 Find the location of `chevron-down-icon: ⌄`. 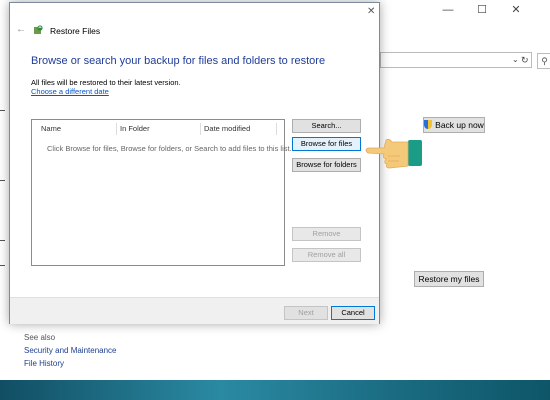

chevron-down-icon: ⌄ is located at coordinates (515, 59).